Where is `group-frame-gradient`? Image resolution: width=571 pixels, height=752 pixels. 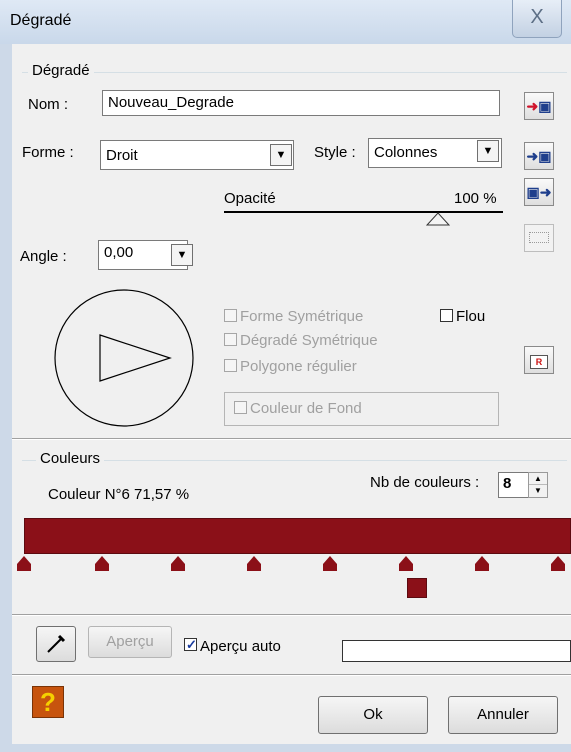
group-frame-gradient is located at coordinates (294, 72).